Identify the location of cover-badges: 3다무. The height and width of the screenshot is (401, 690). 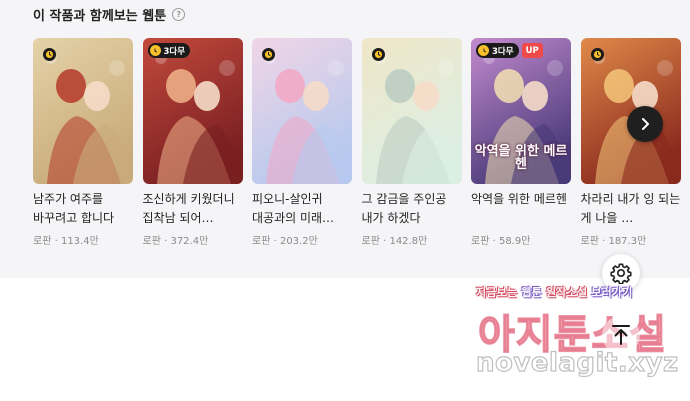
(169, 50).